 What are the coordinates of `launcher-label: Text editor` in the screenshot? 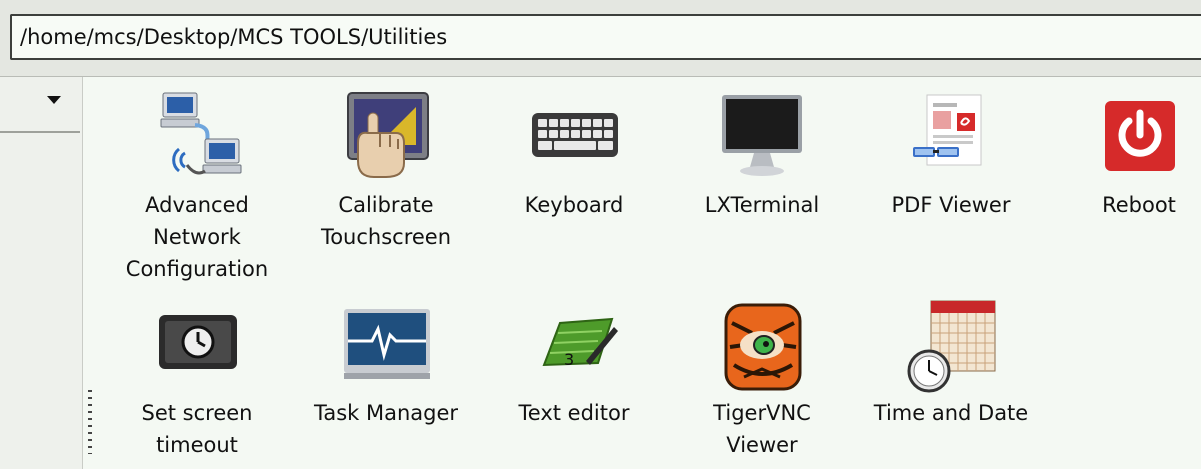 It's located at (574, 413).